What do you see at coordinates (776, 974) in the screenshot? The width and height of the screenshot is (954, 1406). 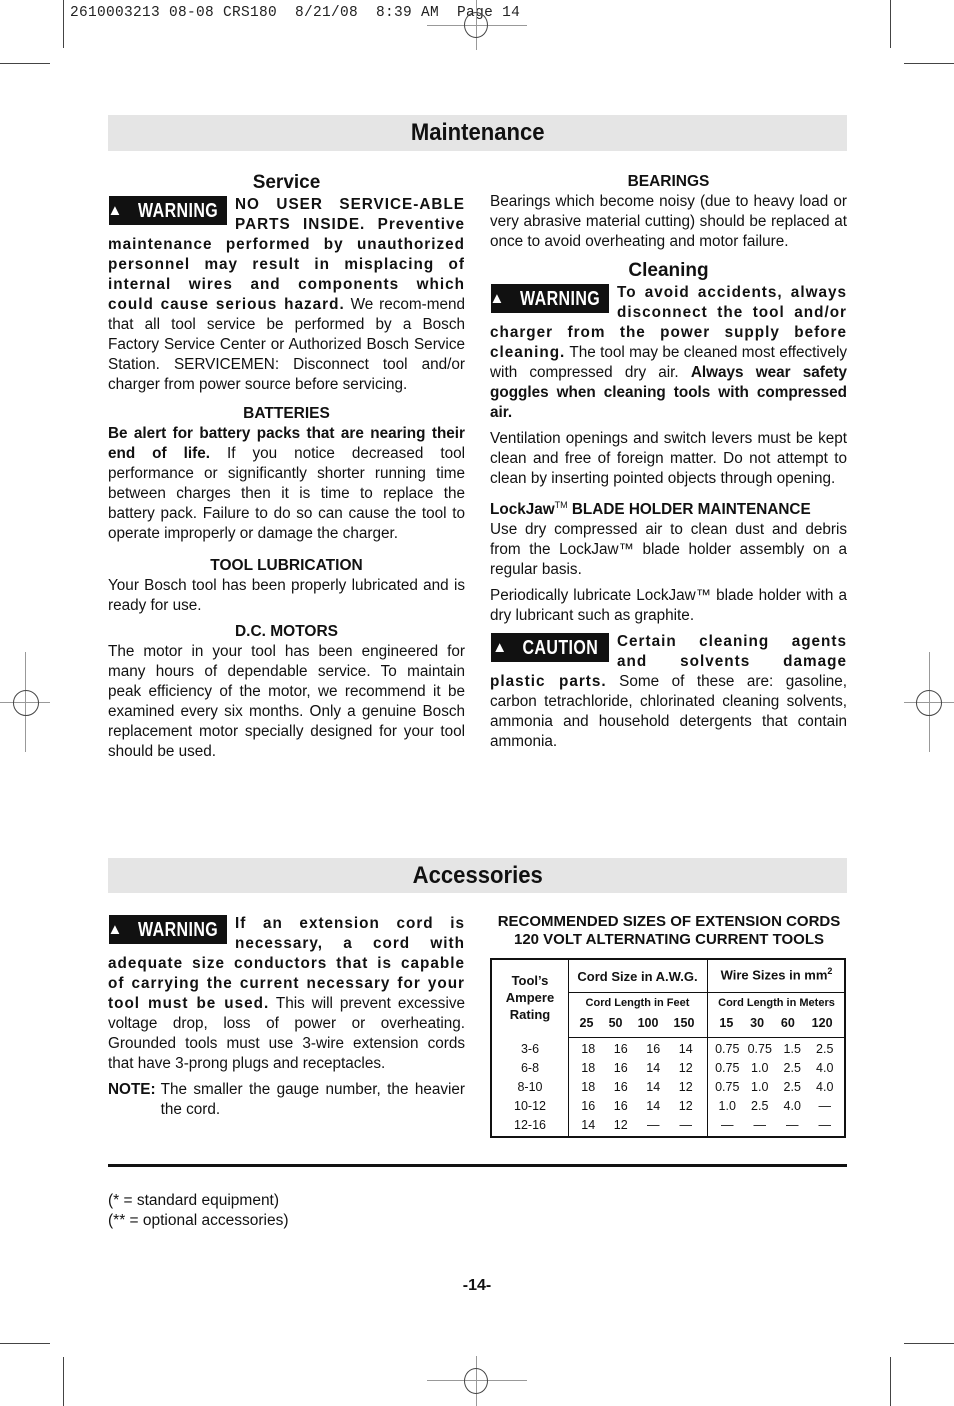 I see `mm-header: Wire Sizes in mm2` at bounding box center [776, 974].